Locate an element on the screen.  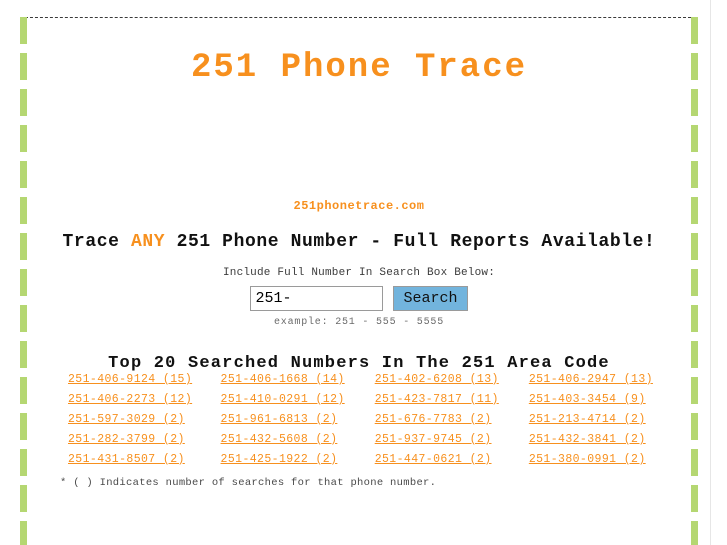
phone-number-link: 251-937-9745 (2) is located at coordinates (433, 439).